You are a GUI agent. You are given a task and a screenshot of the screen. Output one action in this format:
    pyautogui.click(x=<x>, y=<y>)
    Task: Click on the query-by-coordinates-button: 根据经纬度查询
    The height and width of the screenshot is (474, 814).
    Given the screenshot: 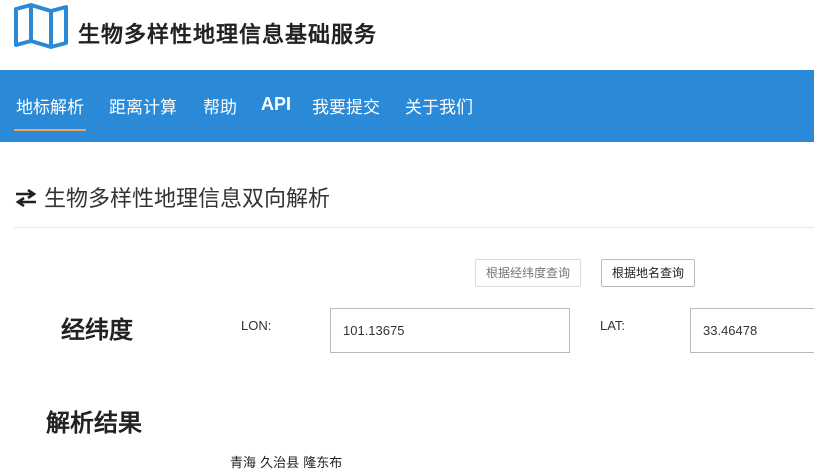 What is the action you would take?
    pyautogui.click(x=528, y=273)
    